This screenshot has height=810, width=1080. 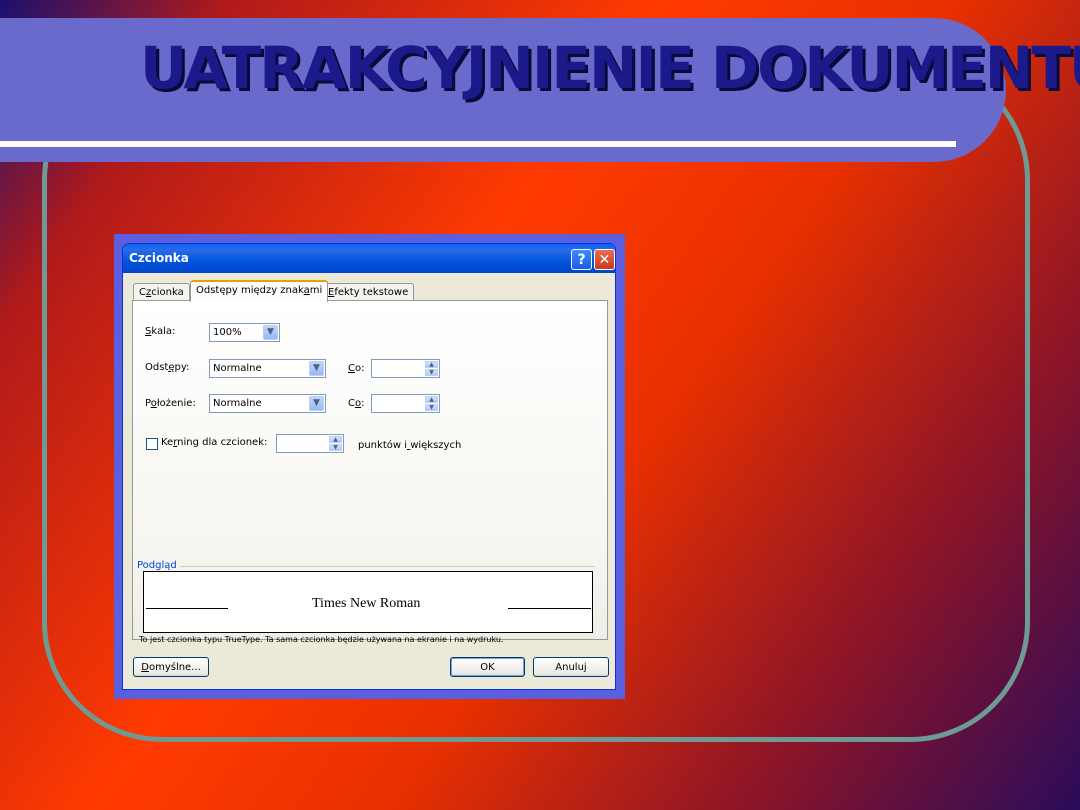 I want to click on tab-odstepy: Odstępy między znakami, so click(x=259, y=291).